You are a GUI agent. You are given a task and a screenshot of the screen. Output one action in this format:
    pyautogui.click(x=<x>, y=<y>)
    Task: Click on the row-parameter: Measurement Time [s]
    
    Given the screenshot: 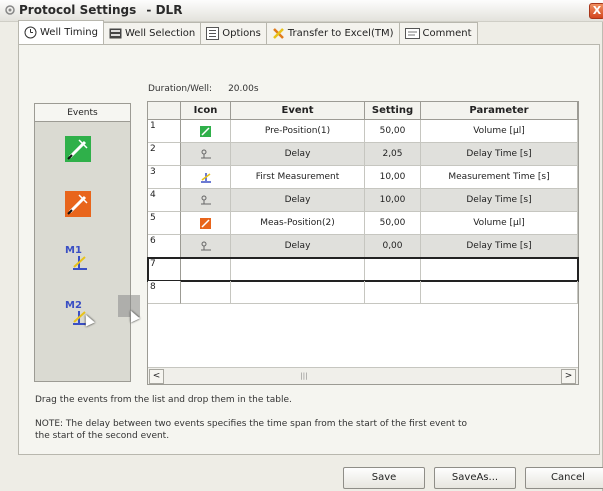 What is the action you would take?
    pyautogui.click(x=499, y=177)
    